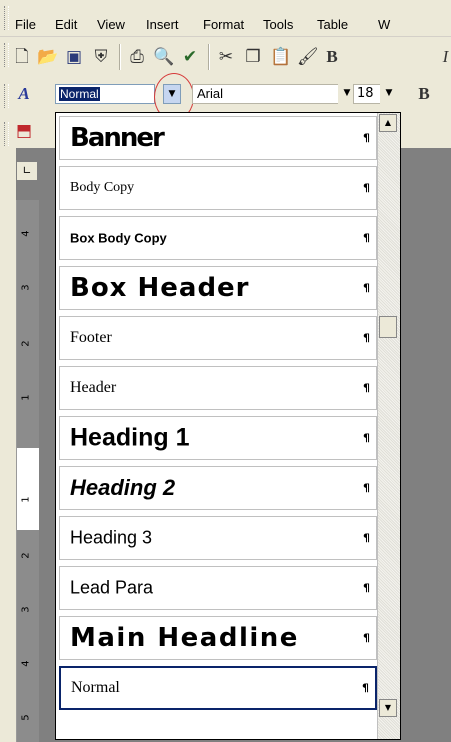 This screenshot has height=742, width=451. Describe the element at coordinates (93, 387) in the screenshot. I see `style-item-label: Header` at that location.